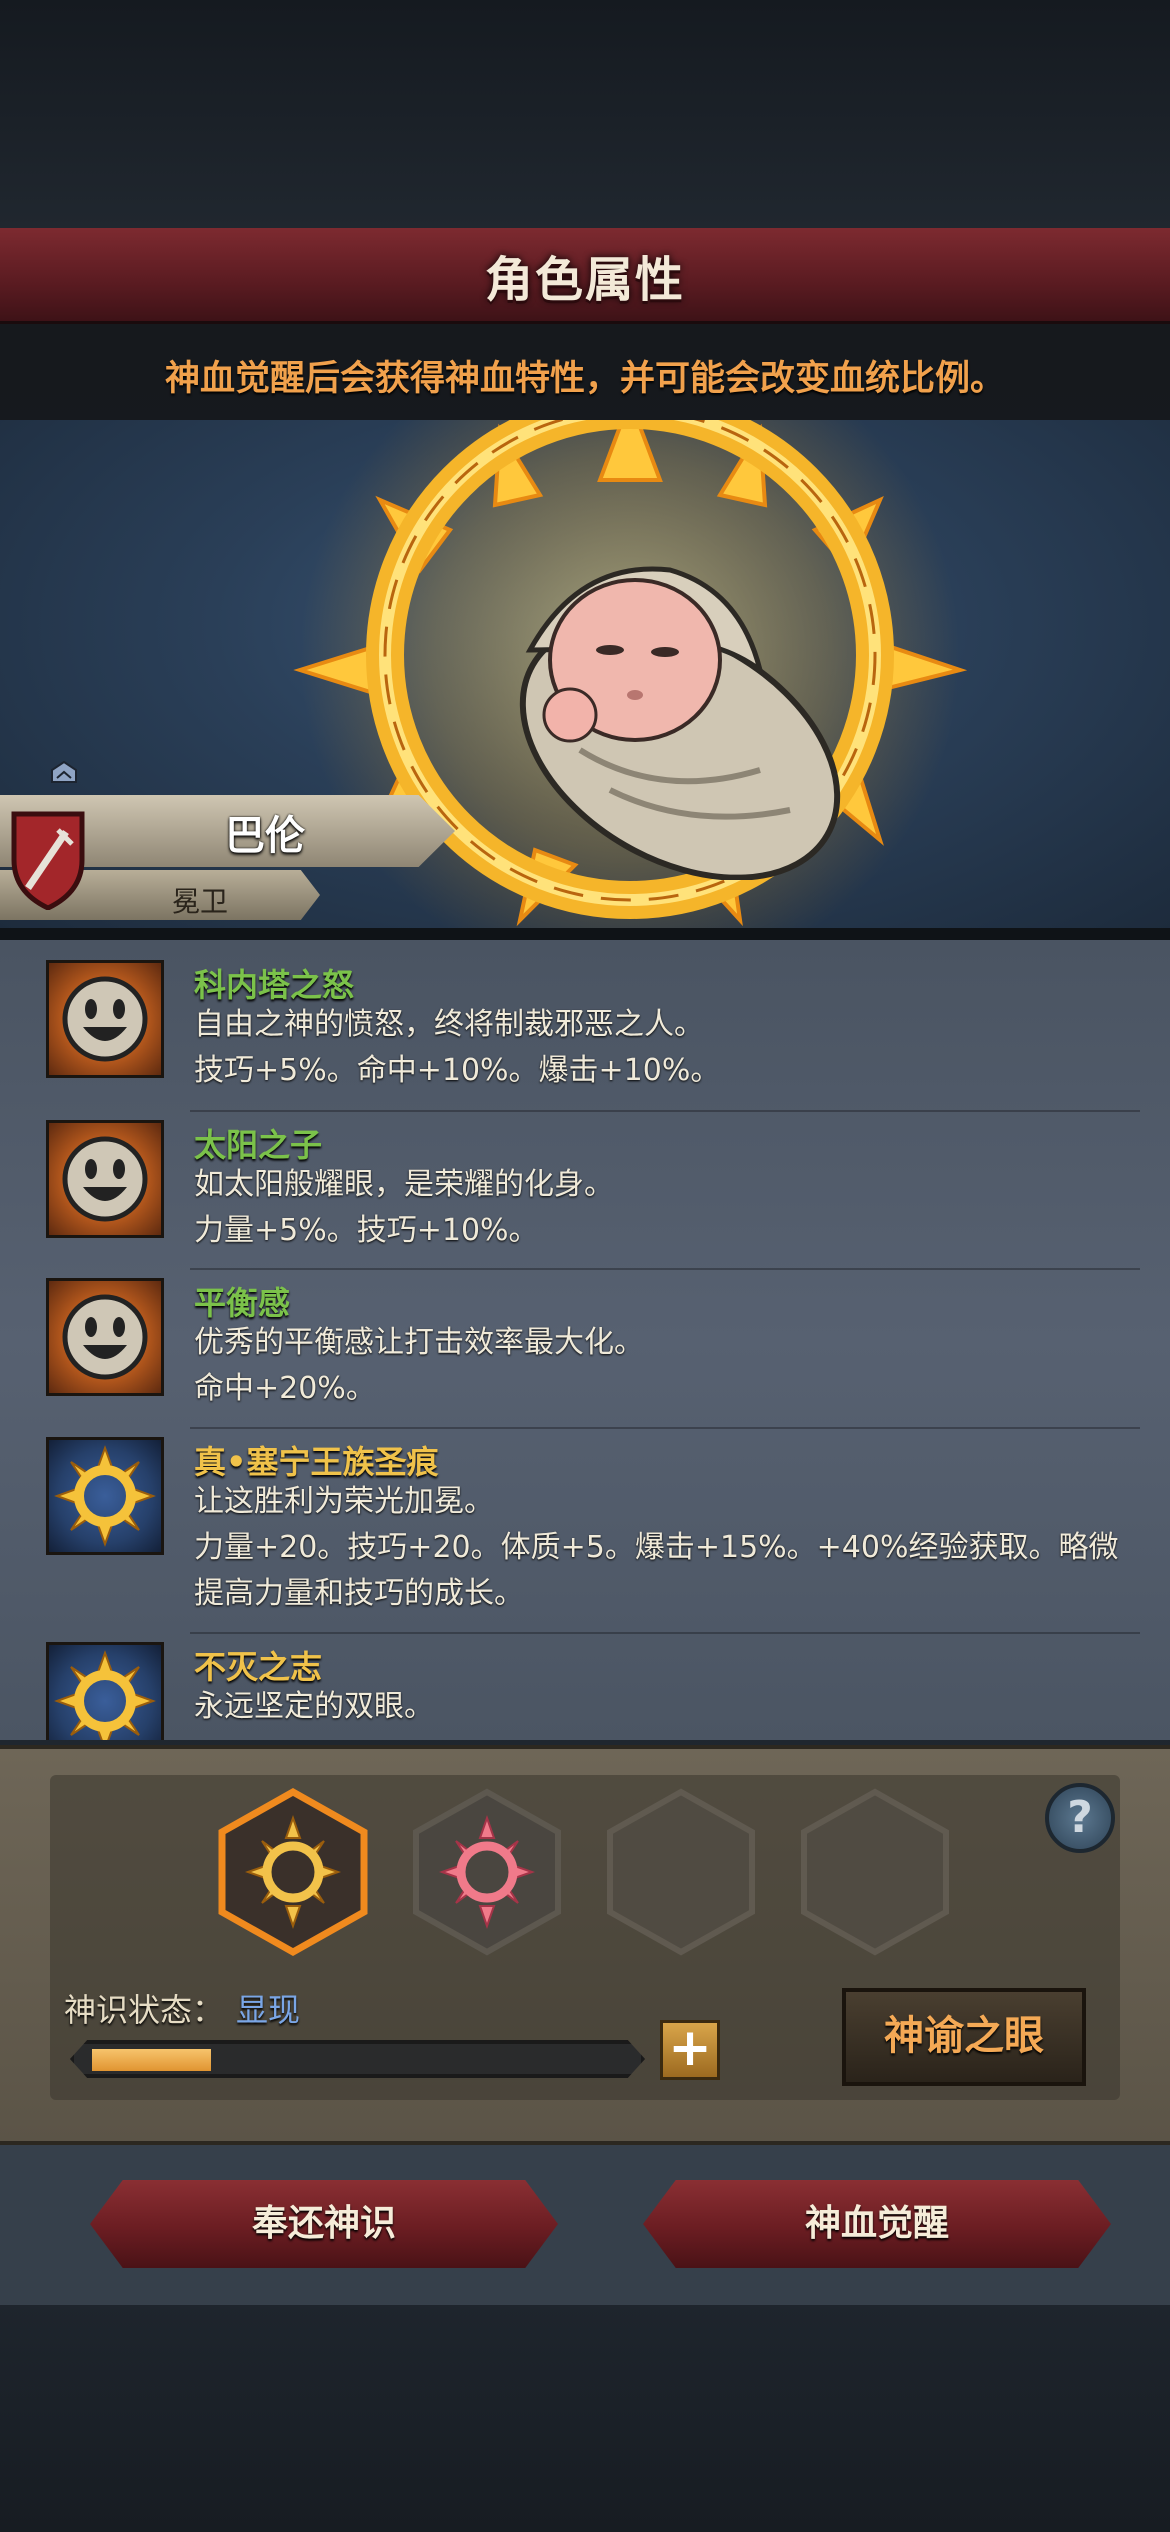  What do you see at coordinates (584, 280) in the screenshot?
I see `page-title: 角色属性` at bounding box center [584, 280].